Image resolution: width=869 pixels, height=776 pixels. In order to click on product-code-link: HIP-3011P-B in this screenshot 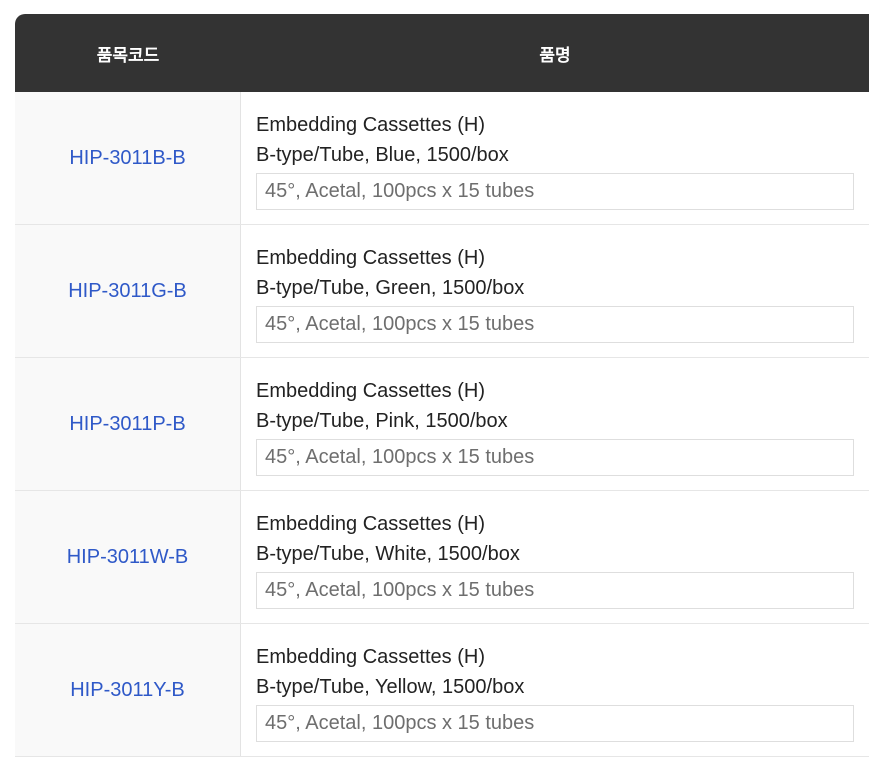, I will do `click(127, 424)`.